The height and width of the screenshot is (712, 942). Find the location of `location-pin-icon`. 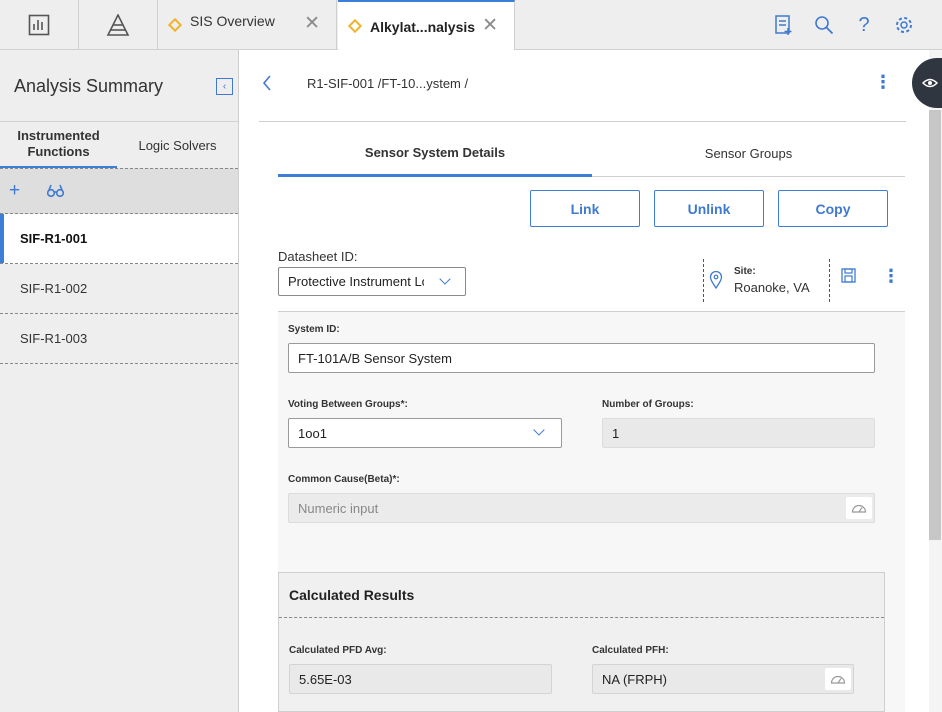

location-pin-icon is located at coordinates (716, 282).